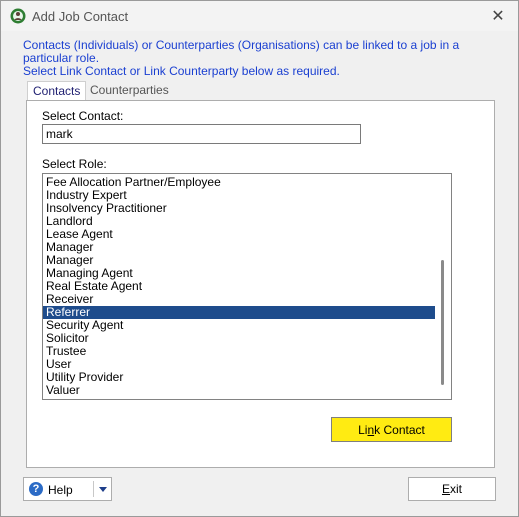 This screenshot has width=519, height=517. Describe the element at coordinates (57, 91) in the screenshot. I see `tab-contacts: Contacts` at that location.